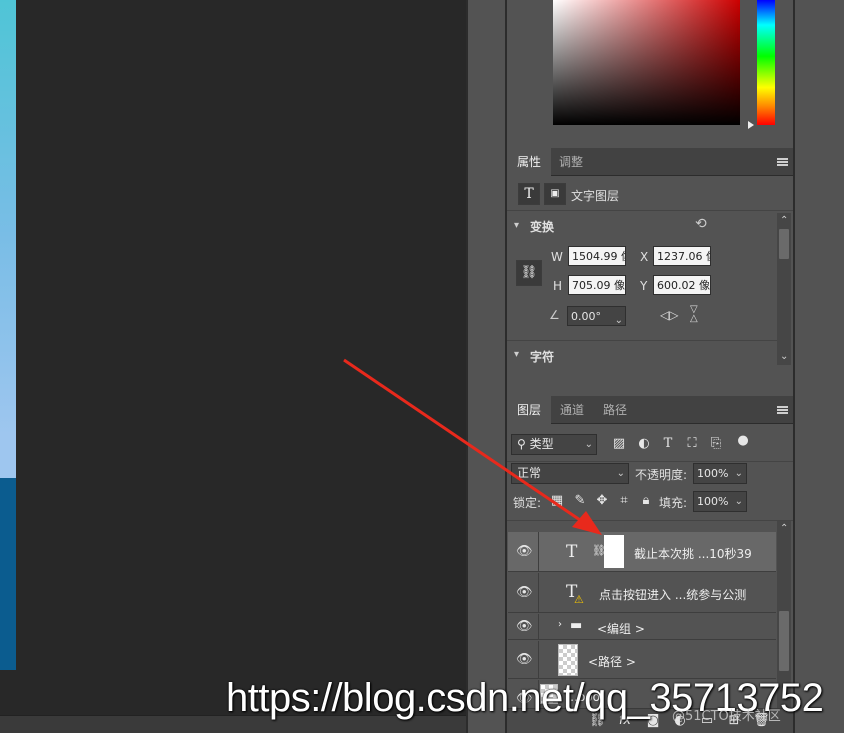  What do you see at coordinates (597, 256) in the screenshot?
I see `width-field: 1504.99 像` at bounding box center [597, 256].